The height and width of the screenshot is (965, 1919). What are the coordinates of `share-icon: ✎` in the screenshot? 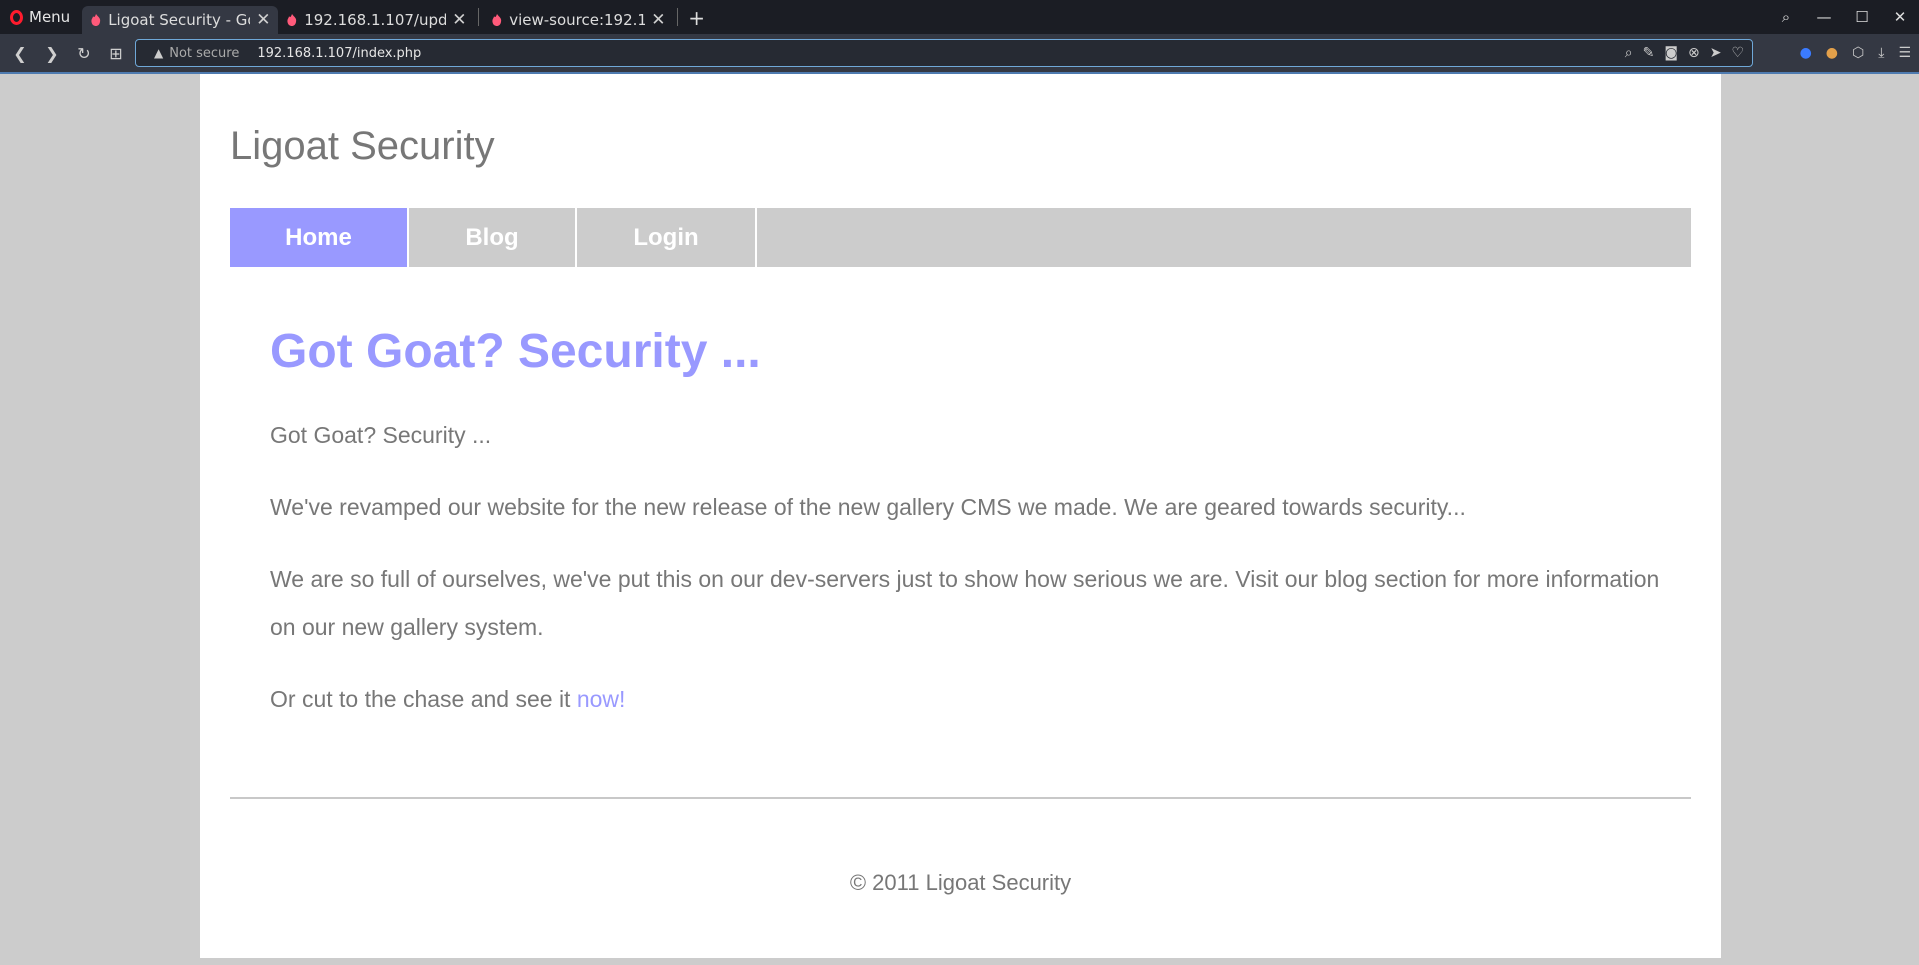 It's located at (1649, 53).